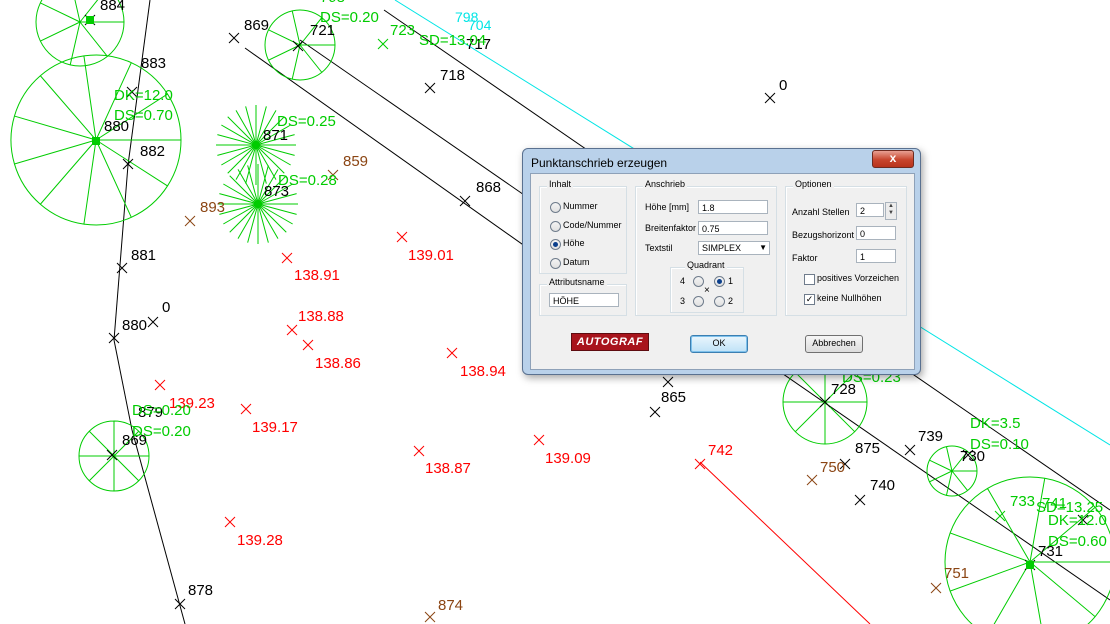 This screenshot has width=1110, height=624. What do you see at coordinates (867, 448) in the screenshot?
I see `point-label: 875` at bounding box center [867, 448].